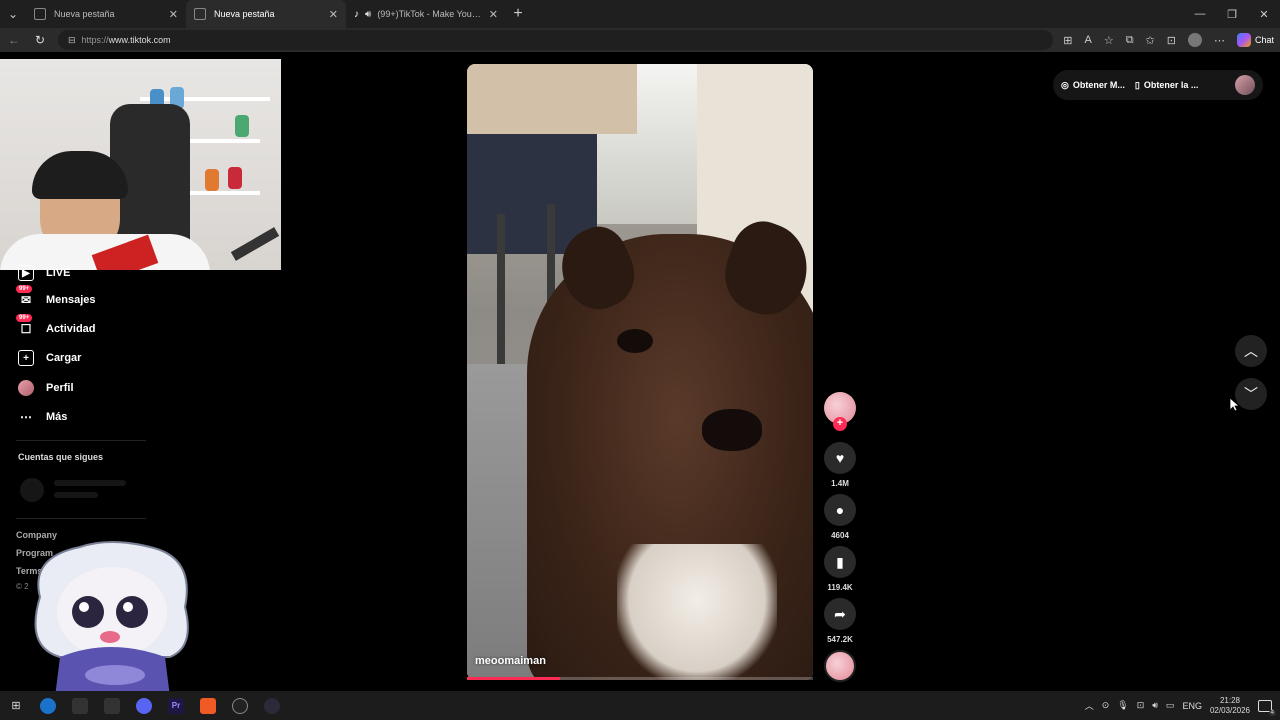  What do you see at coordinates (1141, 705) in the screenshot?
I see `network-icon: ⊡` at bounding box center [1141, 705].